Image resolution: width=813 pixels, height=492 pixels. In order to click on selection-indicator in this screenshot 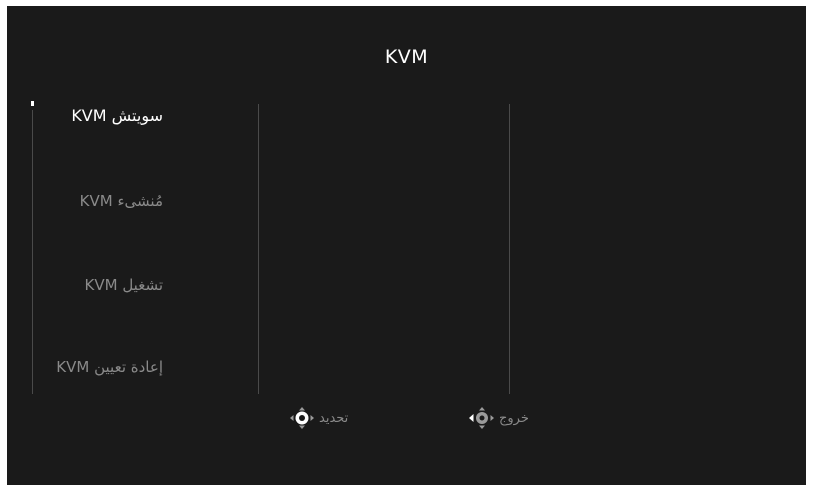, I will do `click(32, 103)`.